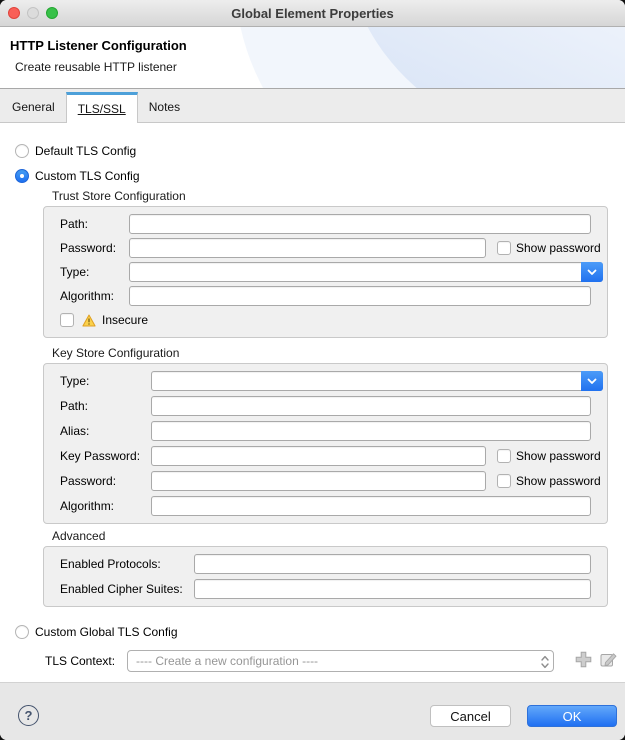 The height and width of the screenshot is (740, 625). I want to click on trust-algorithm-input, so click(360, 296).